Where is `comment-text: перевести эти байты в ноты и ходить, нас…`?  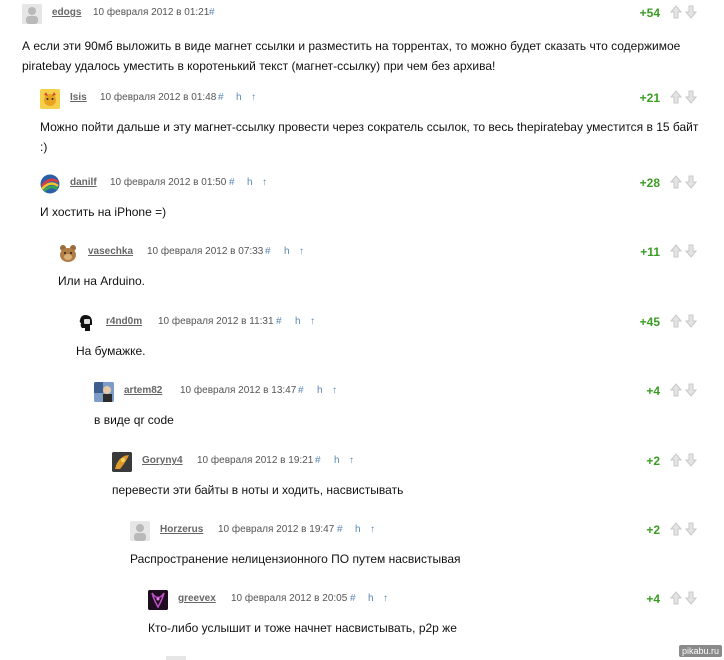 comment-text: перевести эти байты в ноты и ходить, нас… is located at coordinates (258, 490).